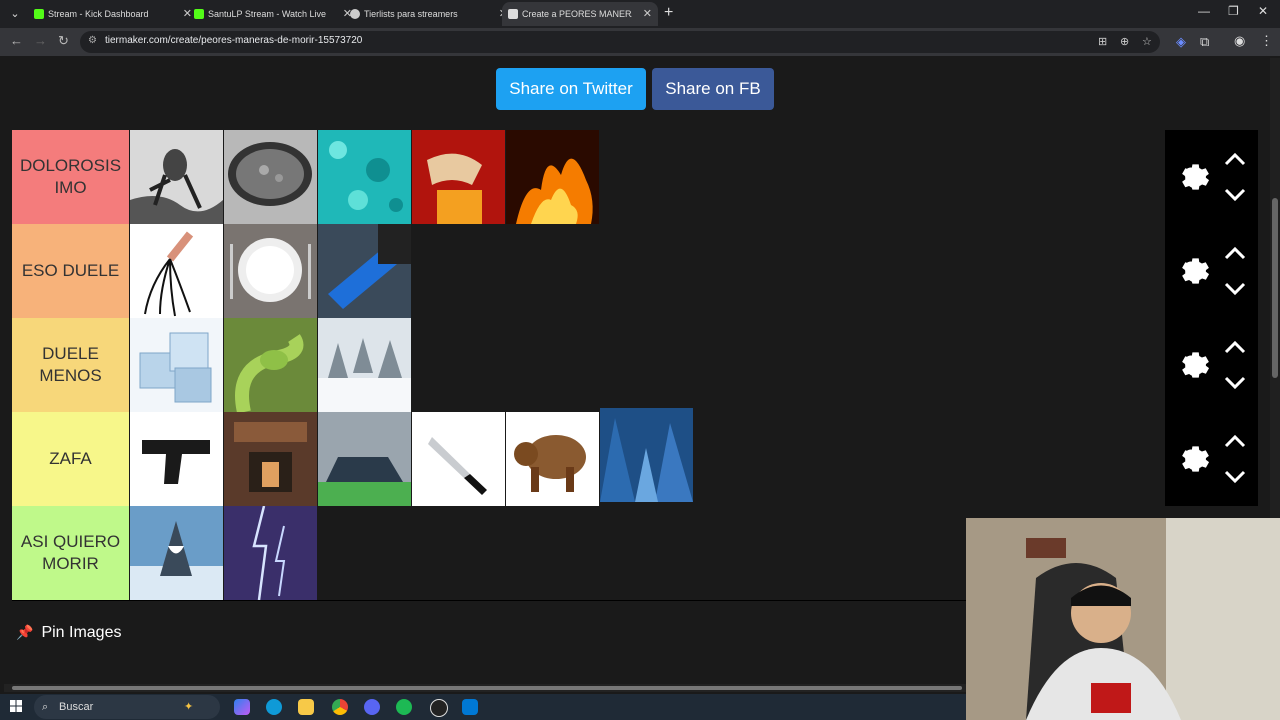 This screenshot has height=720, width=1280. Describe the element at coordinates (635, 365) in the screenshot. I see `tier-row: DUELE MENOS` at that location.